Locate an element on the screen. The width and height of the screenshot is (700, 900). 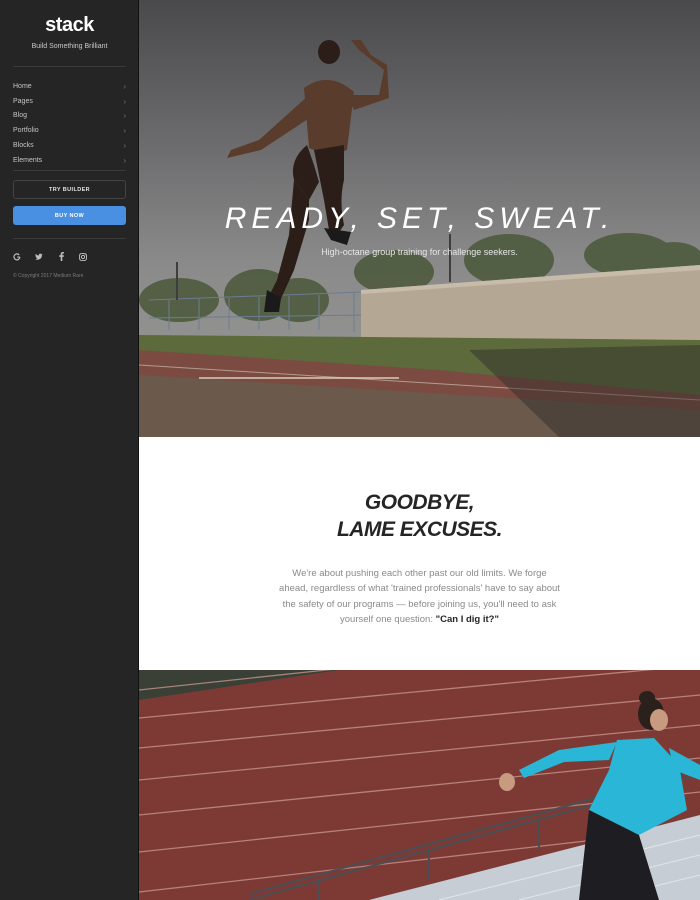
hero-title: READY, SET, SWEAT. is located at coordinates (419, 219).